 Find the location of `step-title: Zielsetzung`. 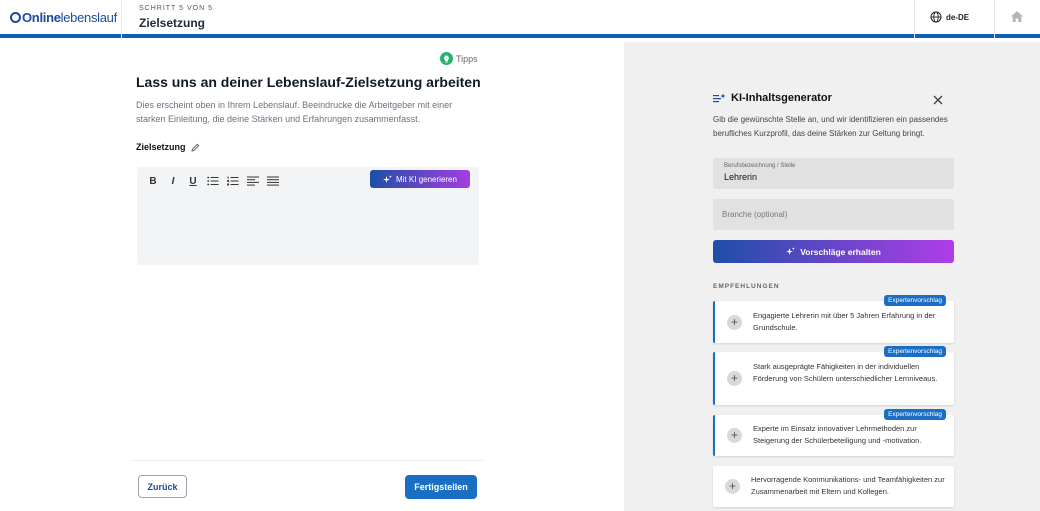

step-title: Zielsetzung is located at coordinates (172, 23).